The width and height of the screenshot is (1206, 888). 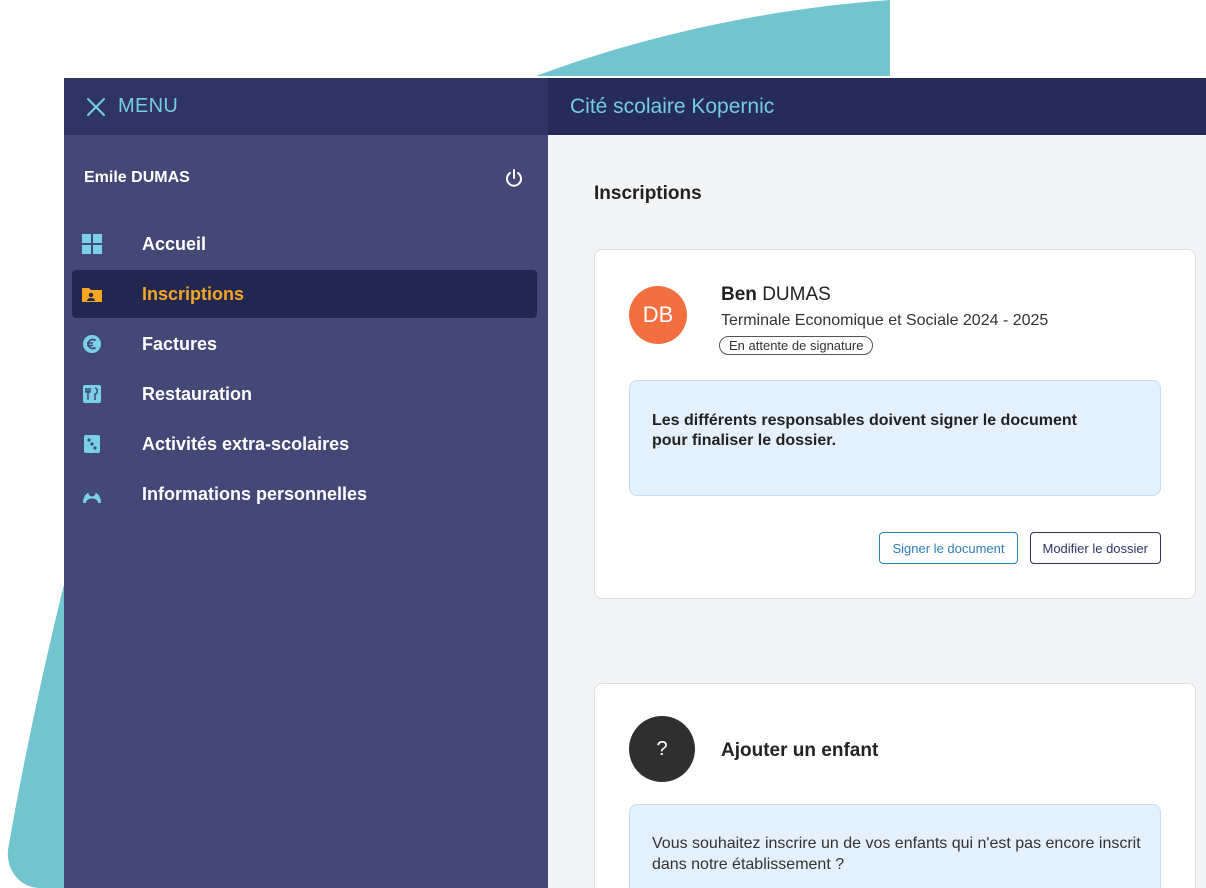 I want to click on sidebar-item-label: Factures, so click(x=180, y=343).